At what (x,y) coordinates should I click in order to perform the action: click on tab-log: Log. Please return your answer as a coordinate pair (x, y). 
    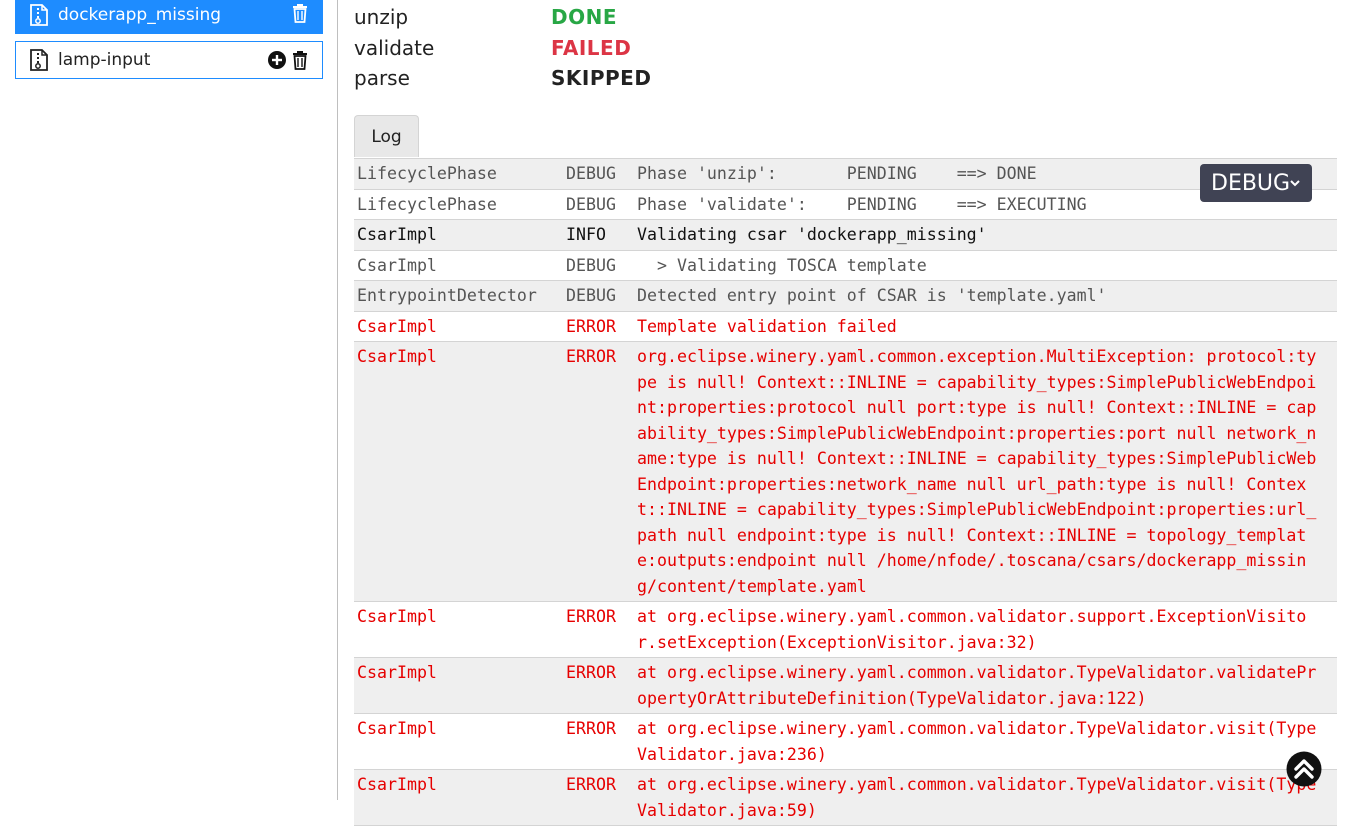
    Looking at the image, I should click on (386, 136).